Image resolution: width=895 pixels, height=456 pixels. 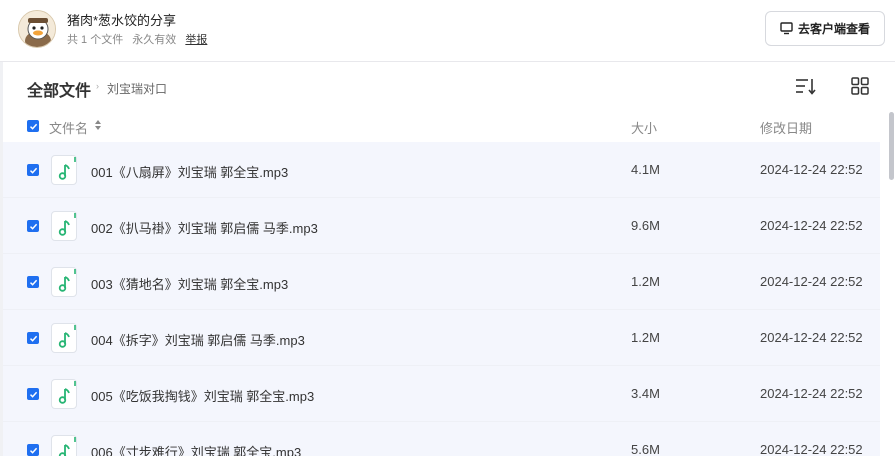 I want to click on report-link: 举报, so click(x=196, y=40).